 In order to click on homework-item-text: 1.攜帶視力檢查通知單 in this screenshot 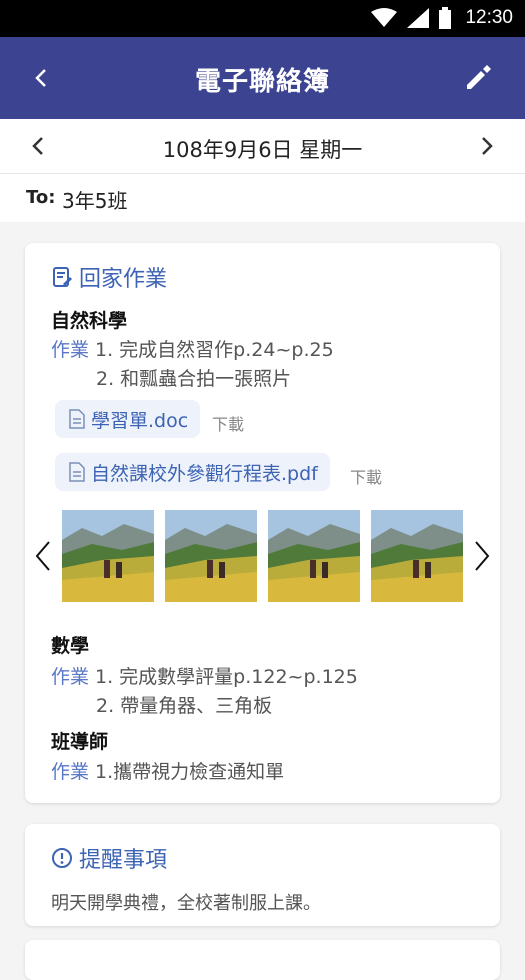, I will do `click(190, 772)`.